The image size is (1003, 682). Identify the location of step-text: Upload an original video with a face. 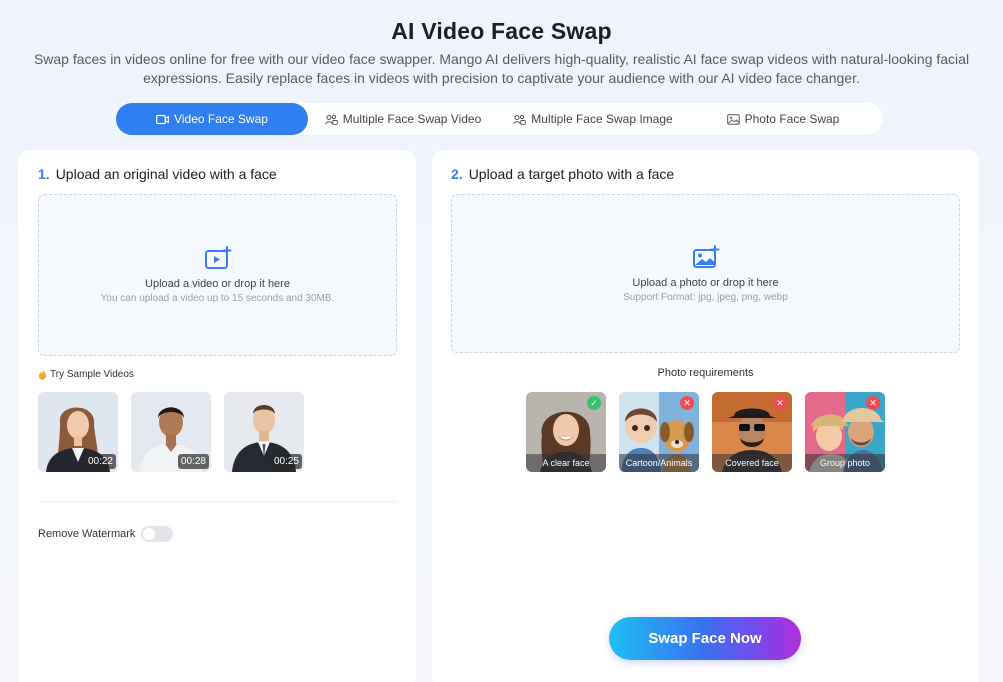
(166, 174).